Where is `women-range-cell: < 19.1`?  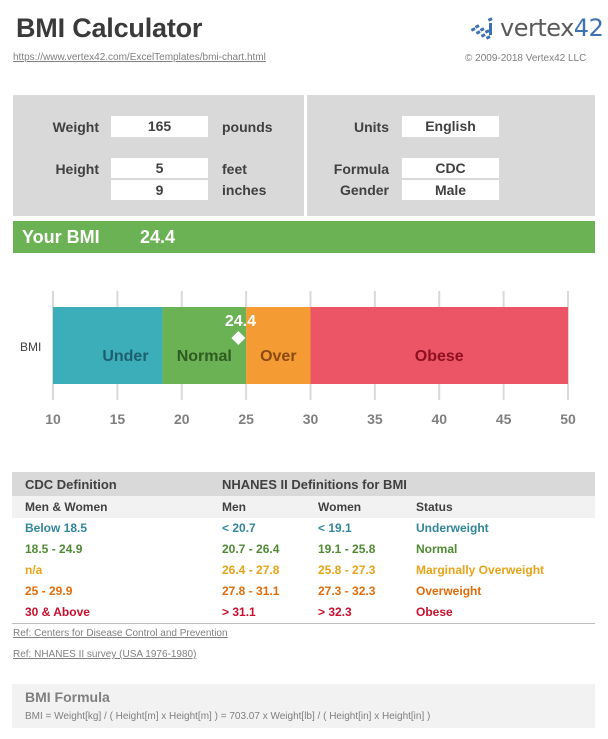 women-range-cell: < 19.1 is located at coordinates (335, 528).